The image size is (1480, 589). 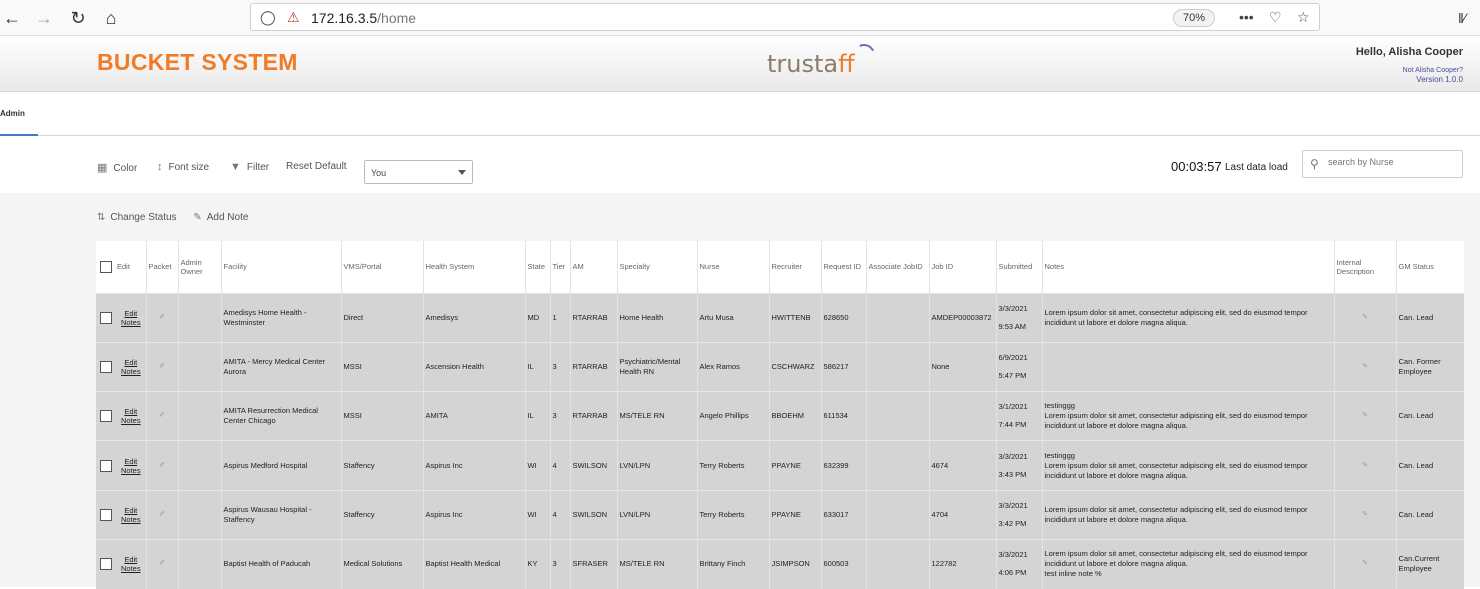 I want to click on column-header-gm-status: GM Status, so click(x=1429, y=267).